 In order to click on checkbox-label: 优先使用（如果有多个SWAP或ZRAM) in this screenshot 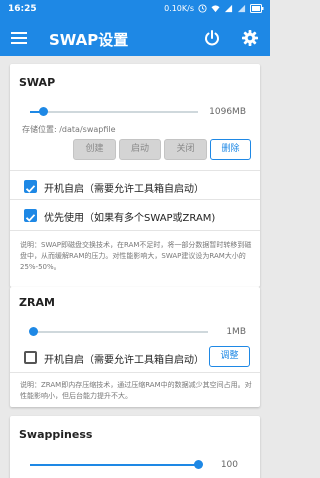, I will do `click(130, 218)`.